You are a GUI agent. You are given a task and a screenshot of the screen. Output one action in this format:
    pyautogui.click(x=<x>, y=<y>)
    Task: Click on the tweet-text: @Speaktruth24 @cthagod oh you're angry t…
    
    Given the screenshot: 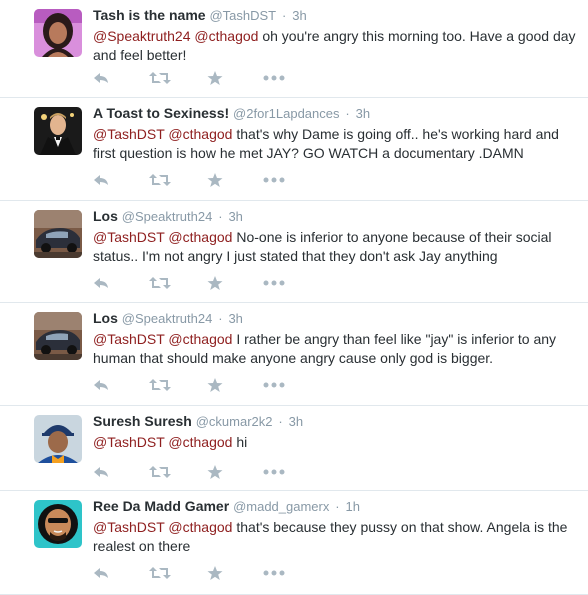 What is the action you would take?
    pyautogui.click(x=338, y=46)
    